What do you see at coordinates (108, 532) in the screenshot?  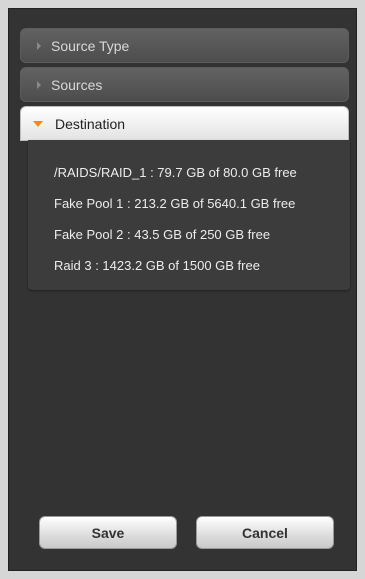 I see `save-button: Save` at bounding box center [108, 532].